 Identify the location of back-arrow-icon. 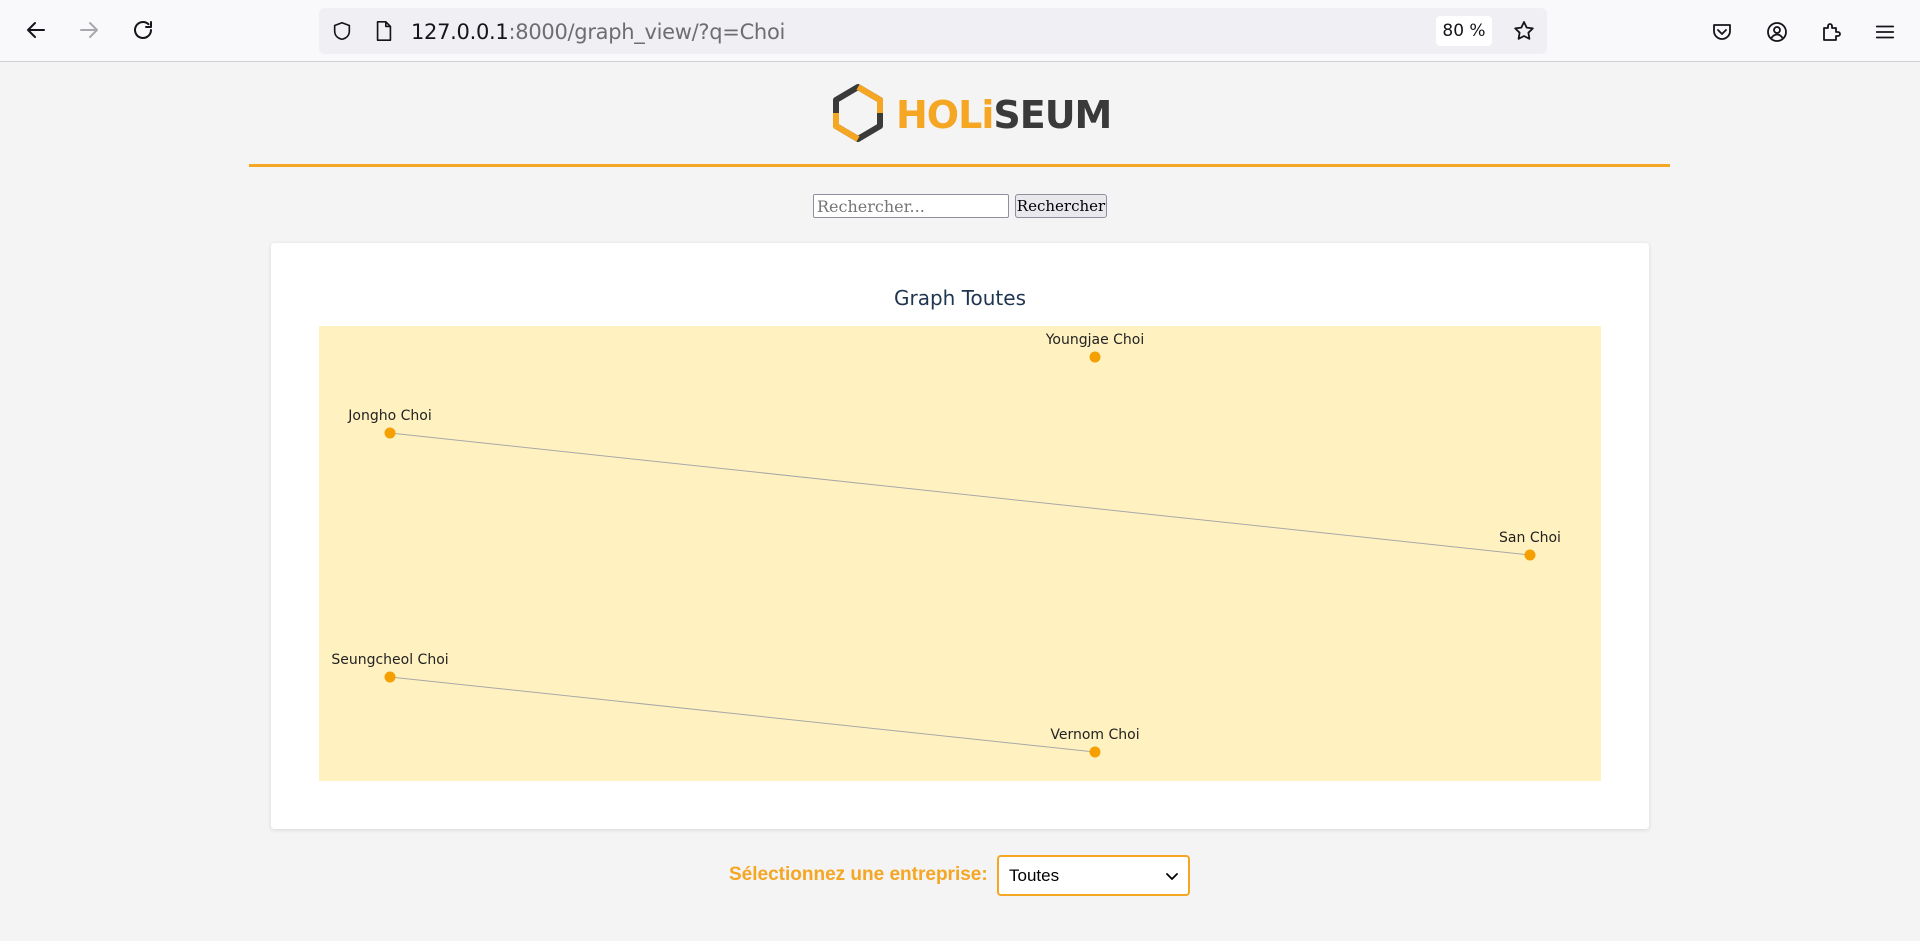
(36, 32).